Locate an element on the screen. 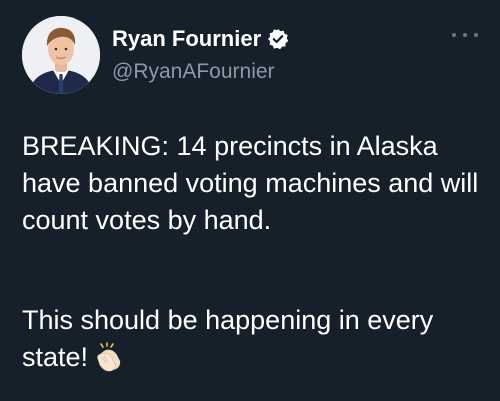 The image size is (500, 401). clapping-hands-icon is located at coordinates (109, 357).